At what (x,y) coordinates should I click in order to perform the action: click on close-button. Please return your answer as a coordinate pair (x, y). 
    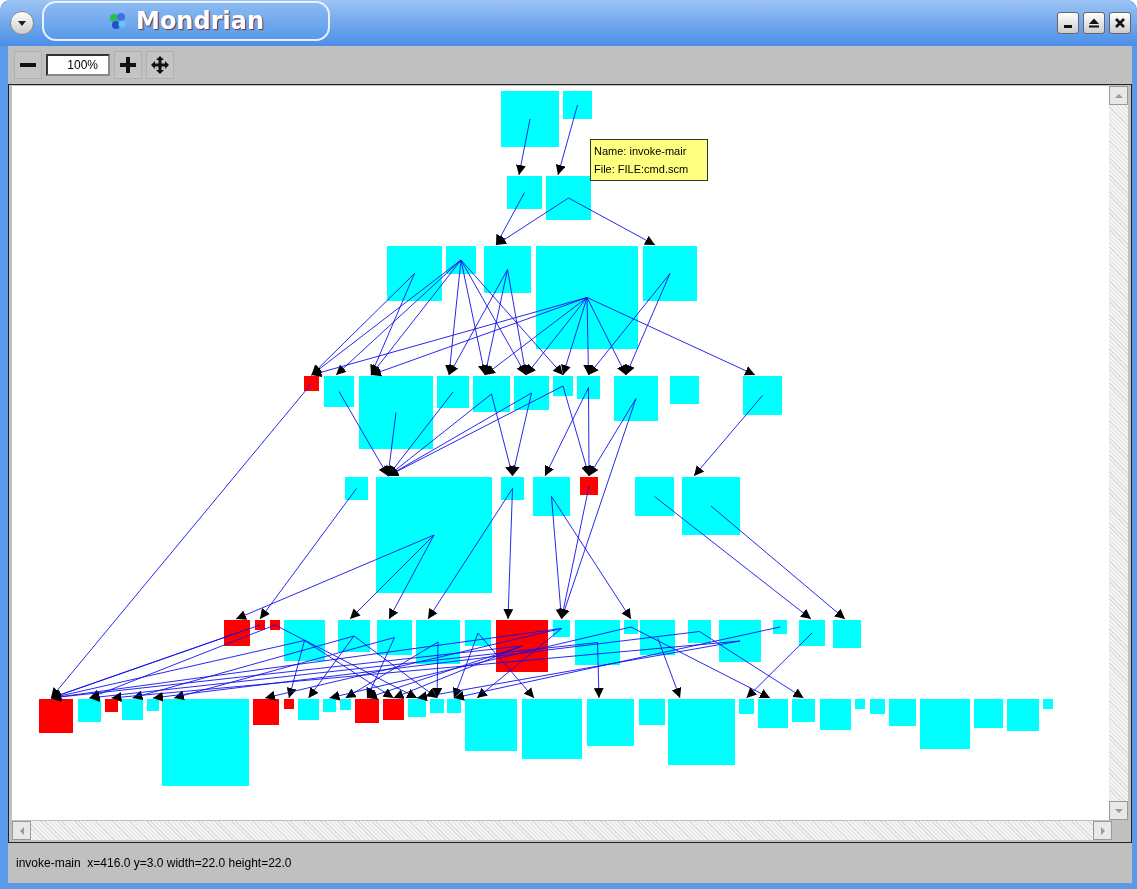
    Looking at the image, I should click on (1120, 23).